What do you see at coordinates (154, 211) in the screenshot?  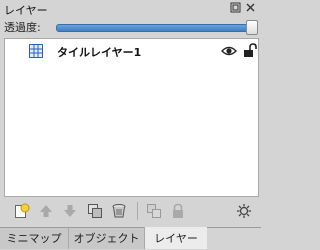 I see `merge-icon` at bounding box center [154, 211].